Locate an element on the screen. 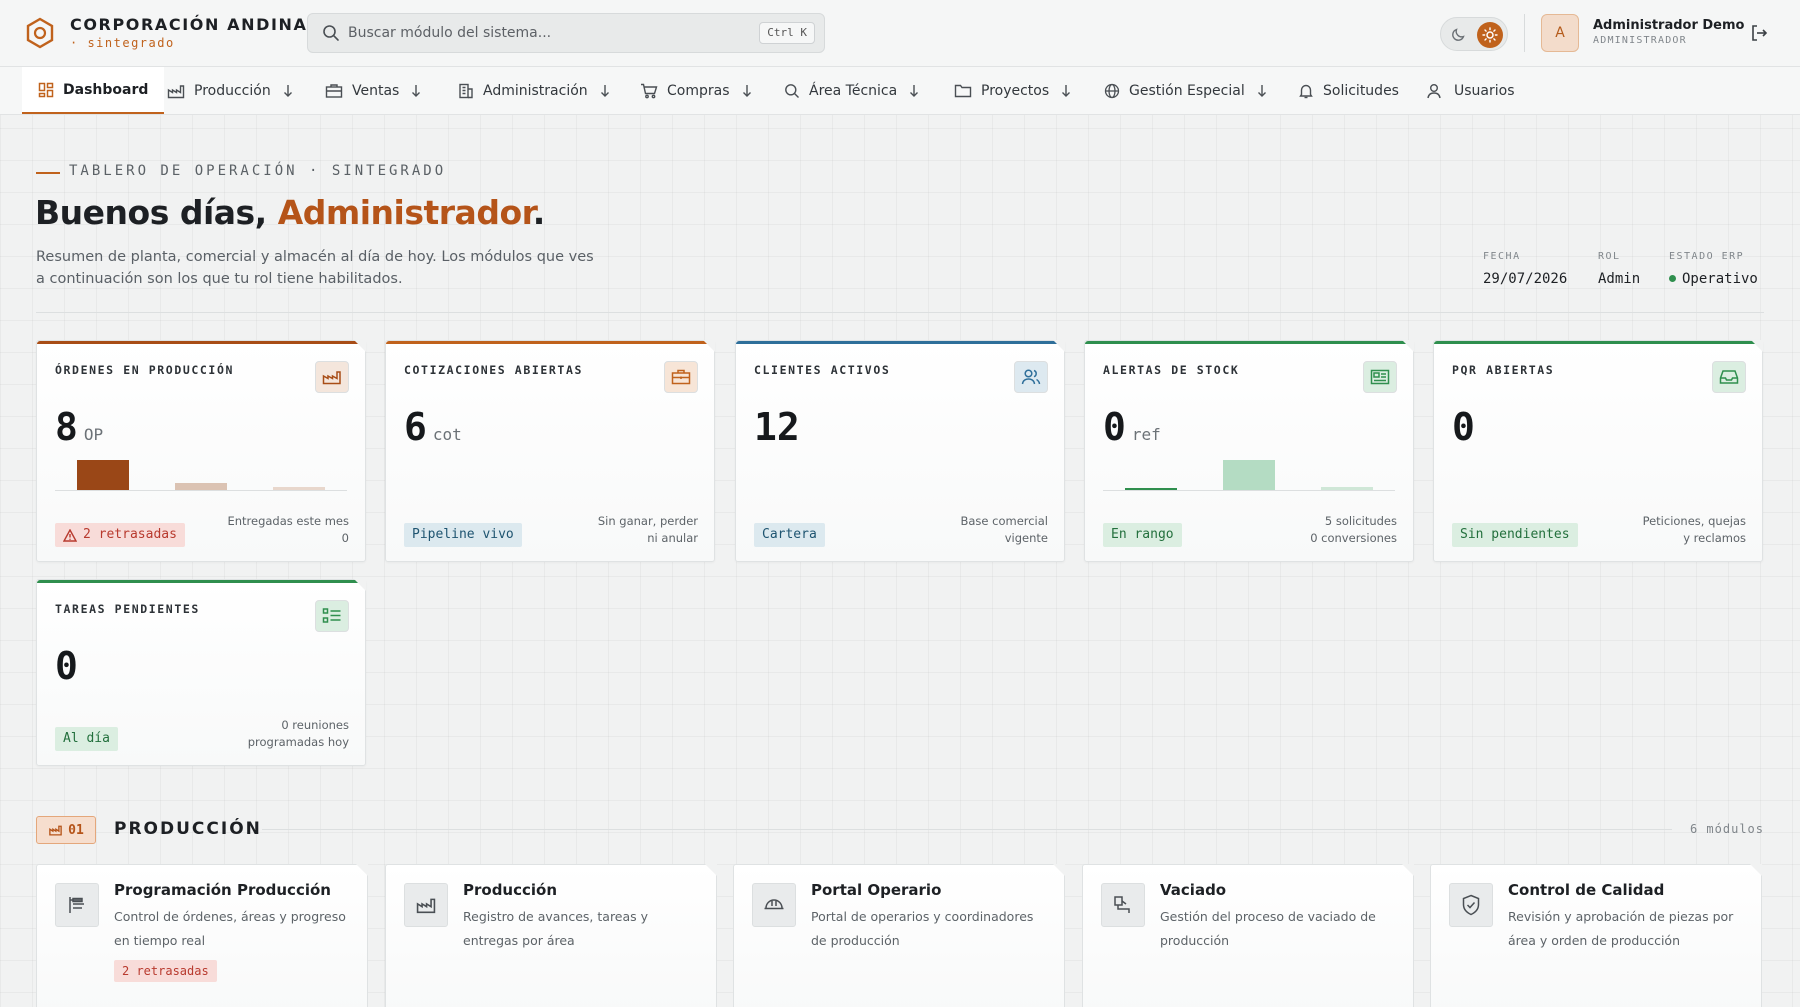  search-input is located at coordinates (538, 33).